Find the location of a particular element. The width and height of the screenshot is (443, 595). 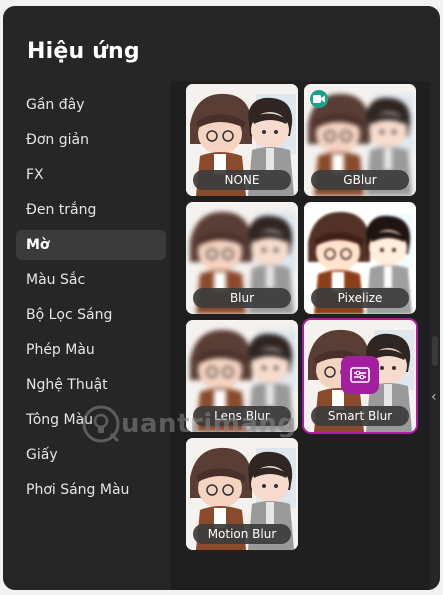

effect-label: Motion Blur is located at coordinates (242, 534).